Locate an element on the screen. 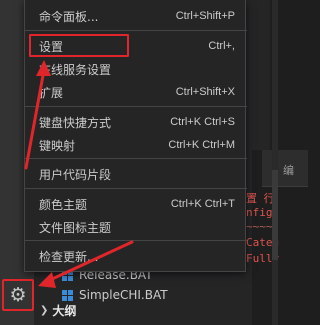 This screenshot has width=320, height=325. code-line: nfig is located at coordinates (259, 213).